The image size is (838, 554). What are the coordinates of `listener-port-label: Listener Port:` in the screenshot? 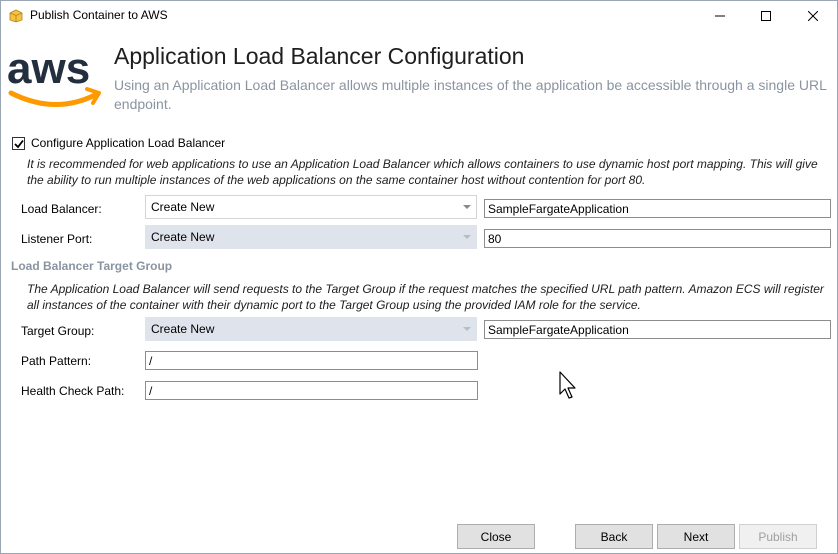 It's located at (57, 239).